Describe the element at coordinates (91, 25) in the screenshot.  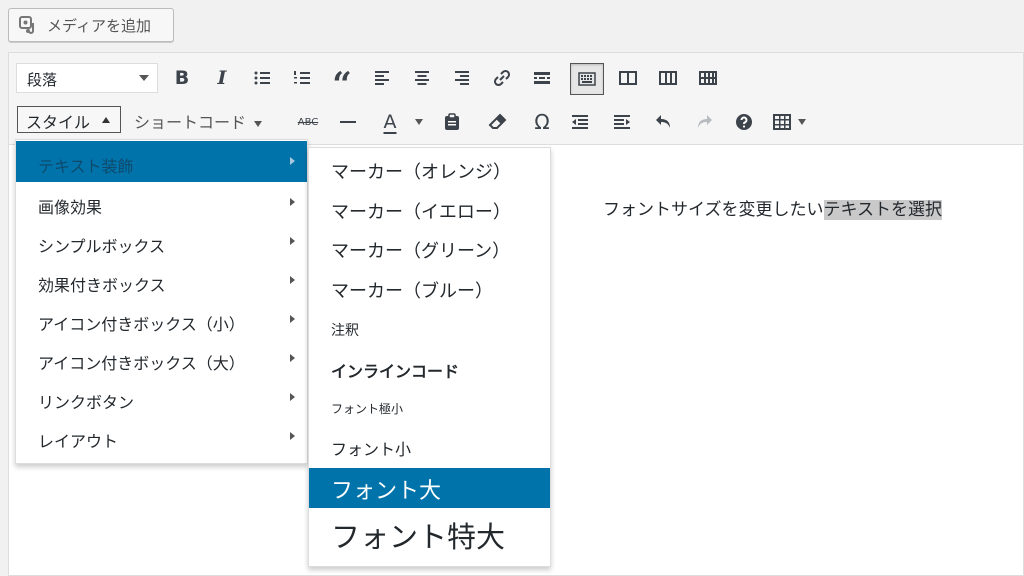
I see `add-media-button: メディアを追加` at that location.